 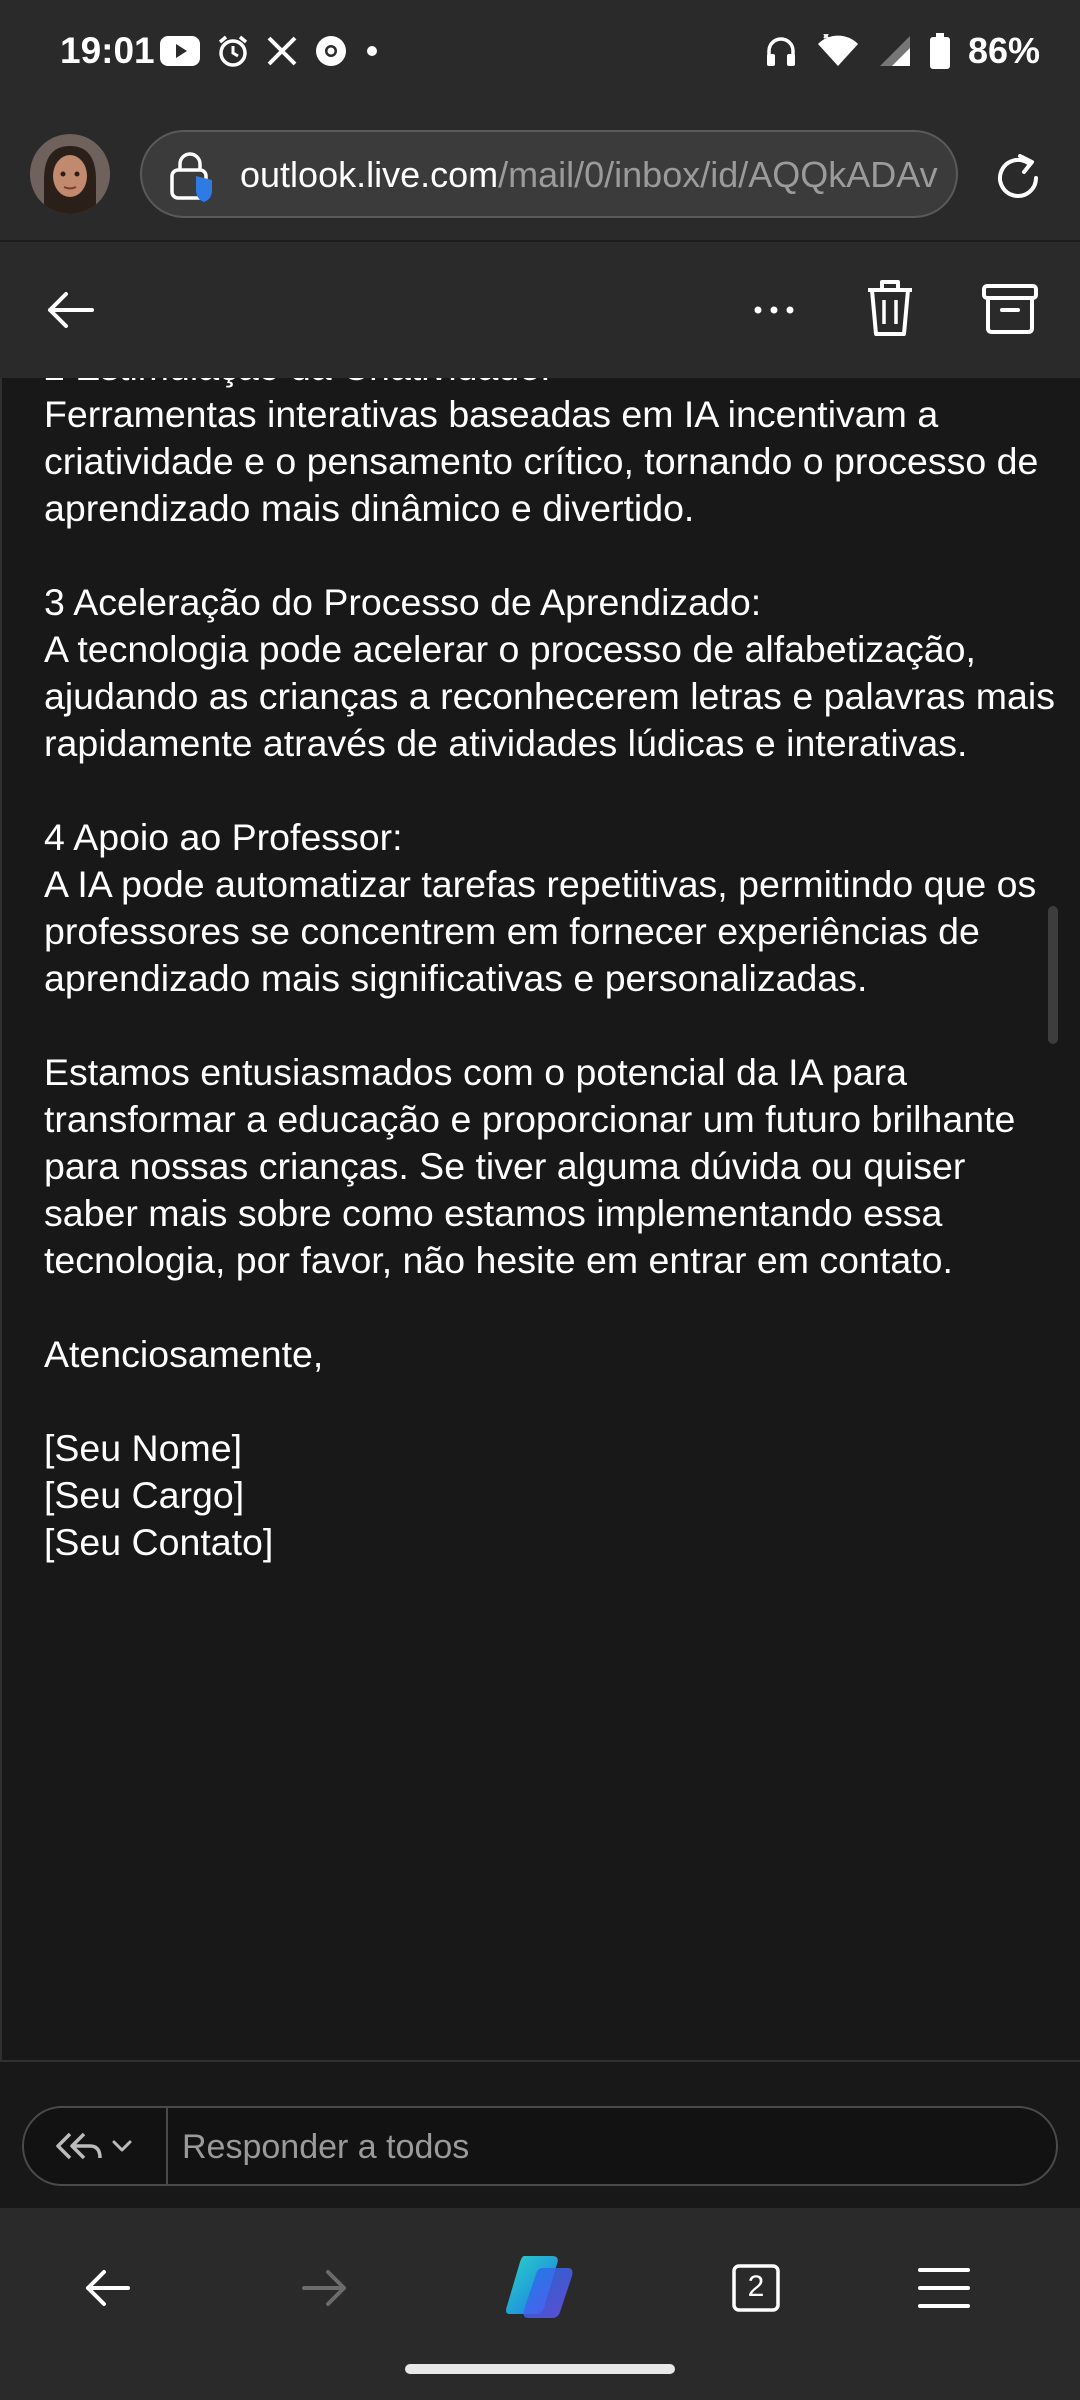 I want to click on x-icon, so click(x=282, y=51).